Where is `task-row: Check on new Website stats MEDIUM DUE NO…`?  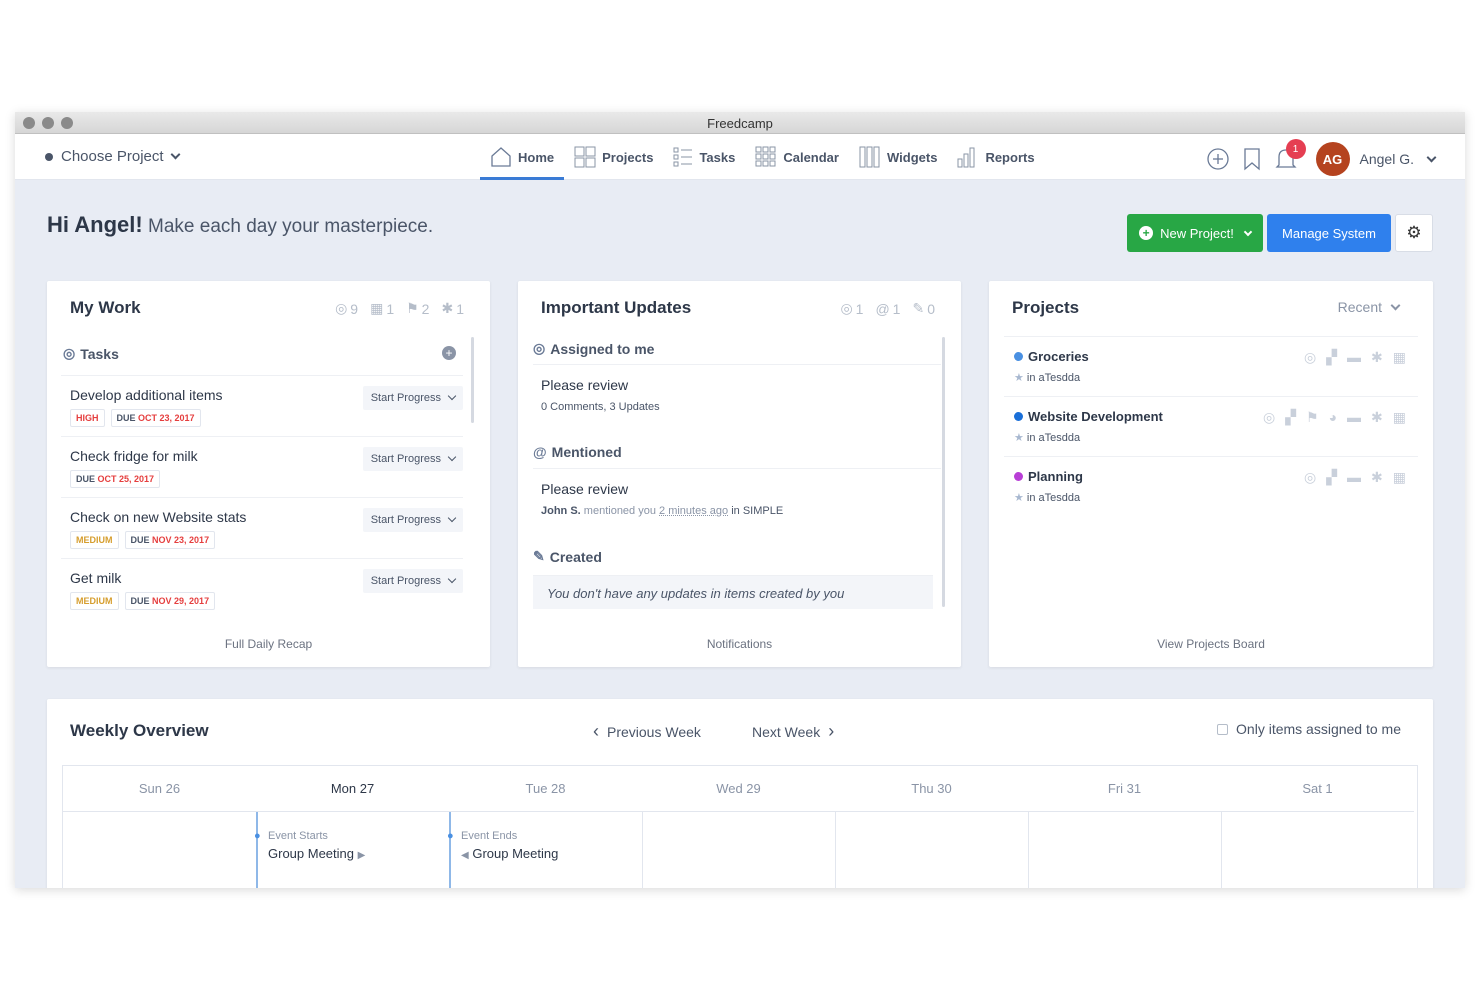
task-row: Check on new Website stats MEDIUM DUE NO… is located at coordinates (262, 527).